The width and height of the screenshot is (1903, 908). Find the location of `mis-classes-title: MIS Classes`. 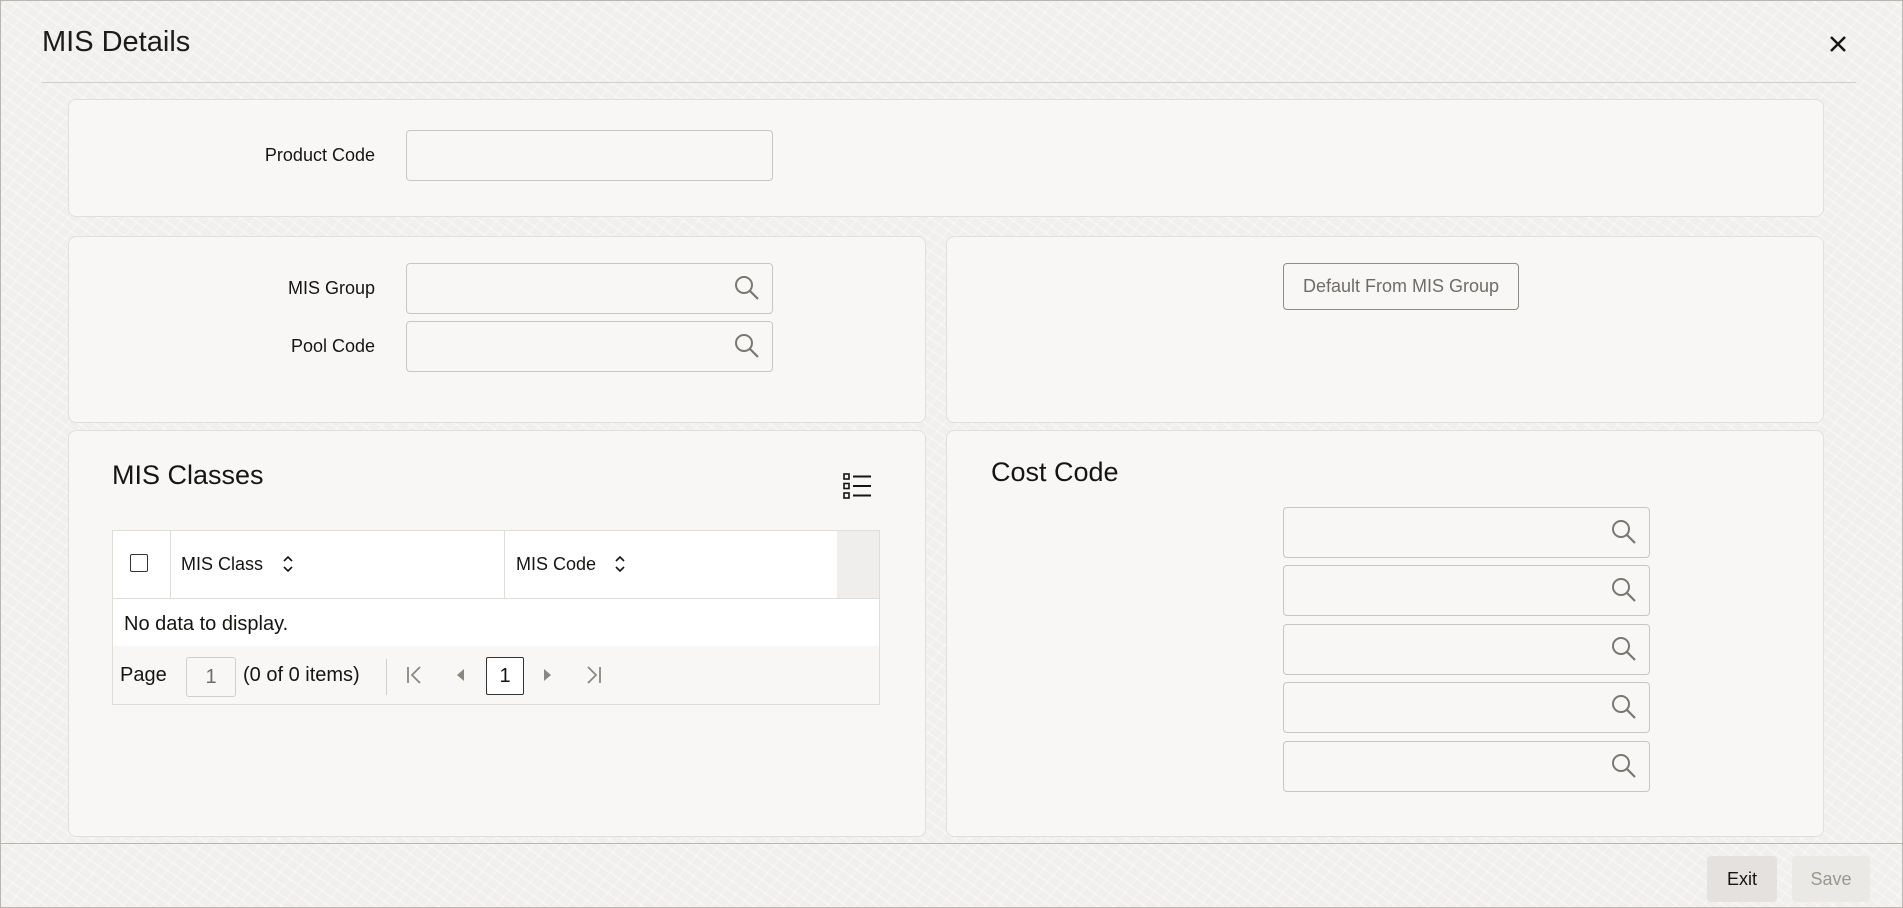

mis-classes-title: MIS Classes is located at coordinates (188, 475).